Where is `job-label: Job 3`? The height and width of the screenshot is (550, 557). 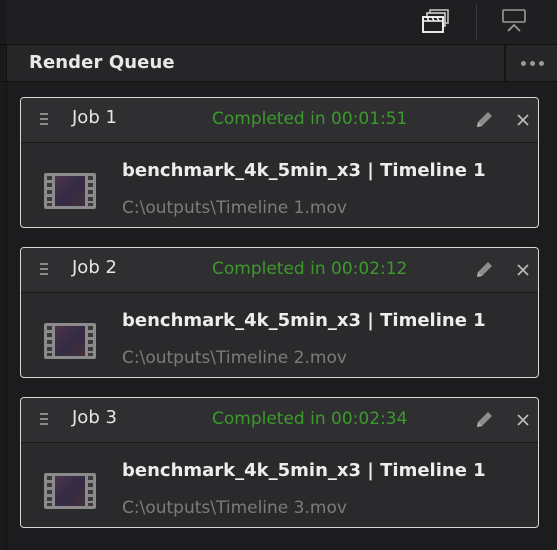 job-label: Job 3 is located at coordinates (94, 417).